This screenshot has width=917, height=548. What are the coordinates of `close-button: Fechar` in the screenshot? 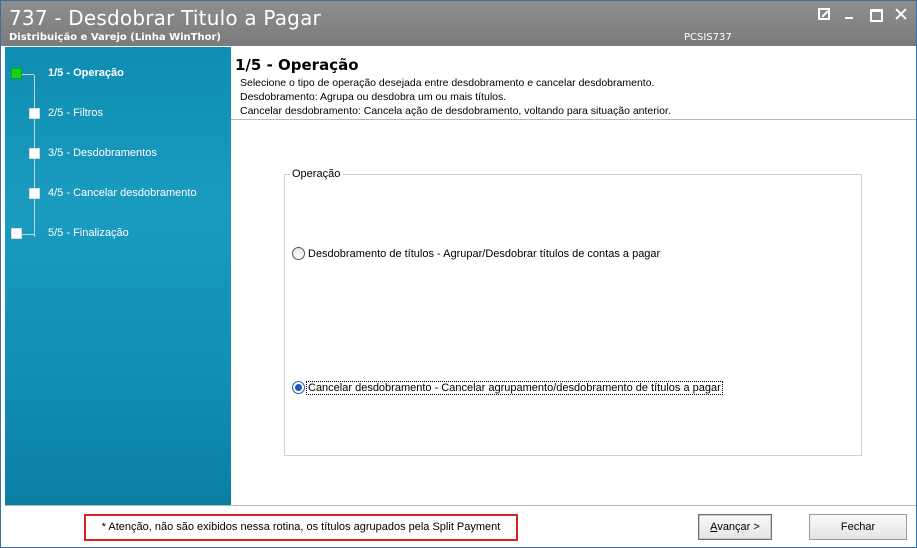 It's located at (858, 527).